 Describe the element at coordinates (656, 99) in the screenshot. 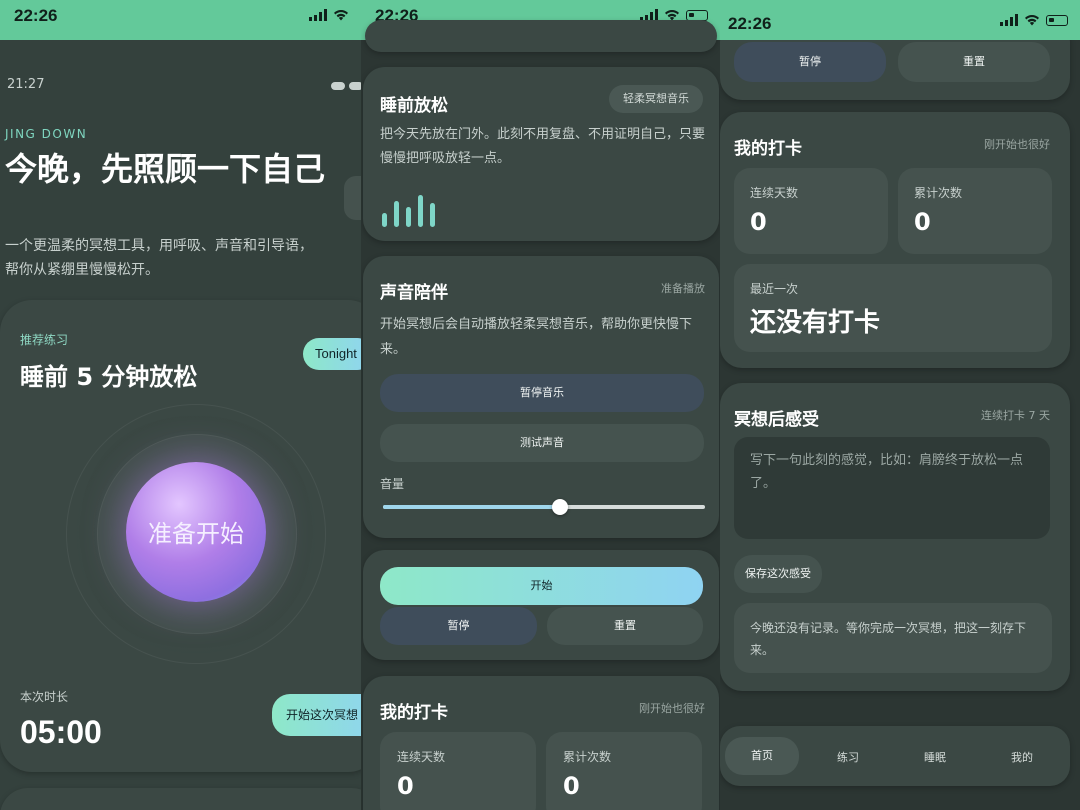

I see `relax-tag: 轻柔冥想音乐` at that location.